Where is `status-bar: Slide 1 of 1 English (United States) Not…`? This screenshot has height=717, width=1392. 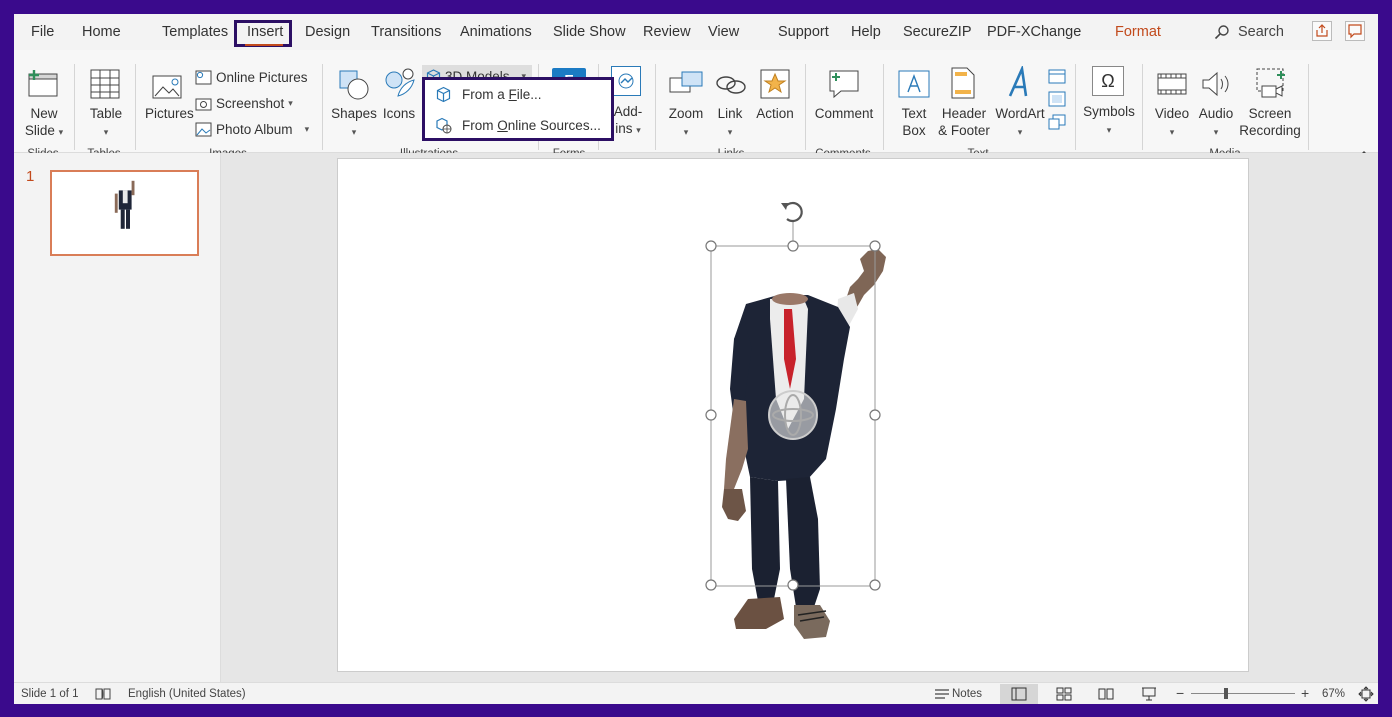
status-bar: Slide 1 of 1 English (United States) Not… is located at coordinates (696, 693).